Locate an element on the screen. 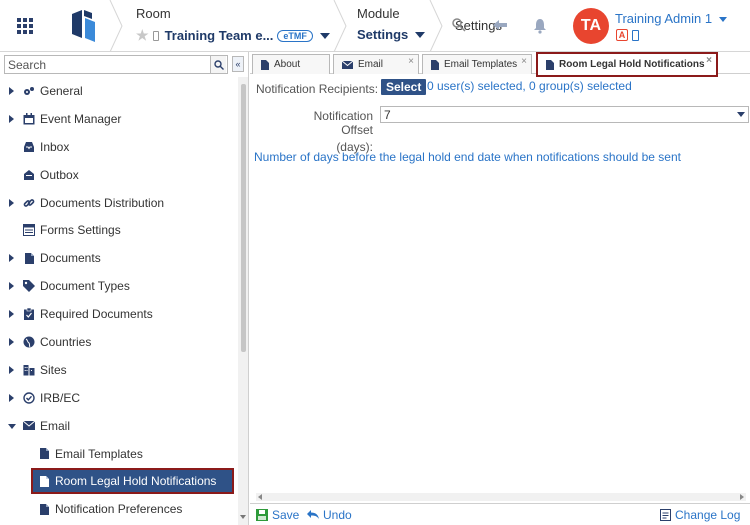 The height and width of the screenshot is (525, 750). tab-label: Email is located at coordinates (371, 64).